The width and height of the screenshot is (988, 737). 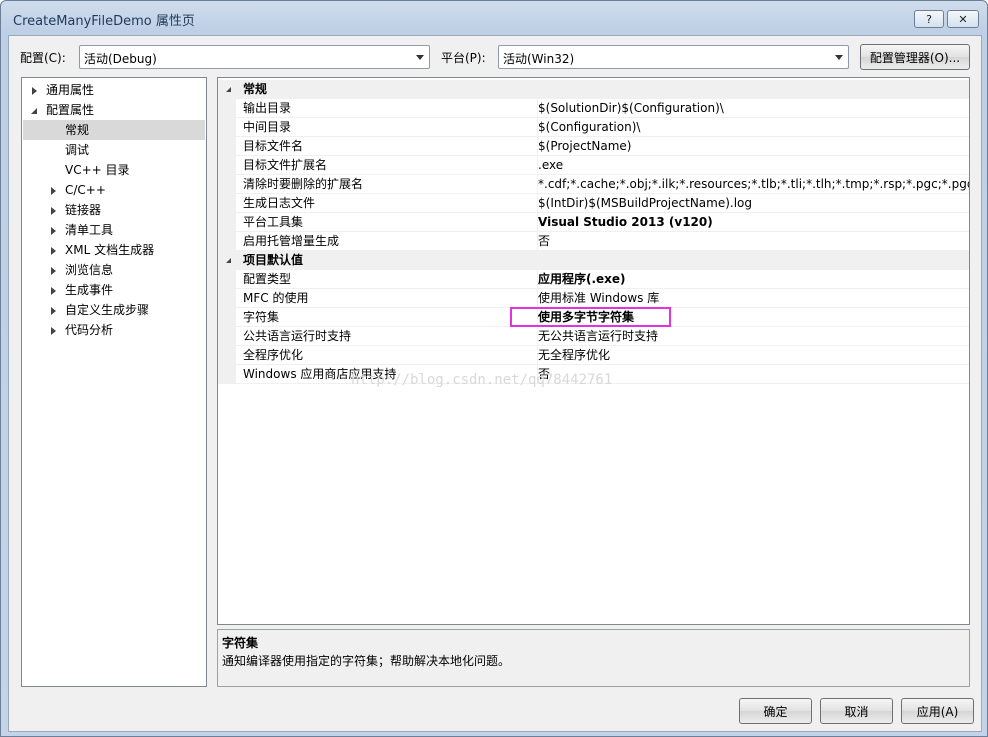 I want to click on watermark: http://blog.csdn.net/qq78442761, so click(x=482, y=380).